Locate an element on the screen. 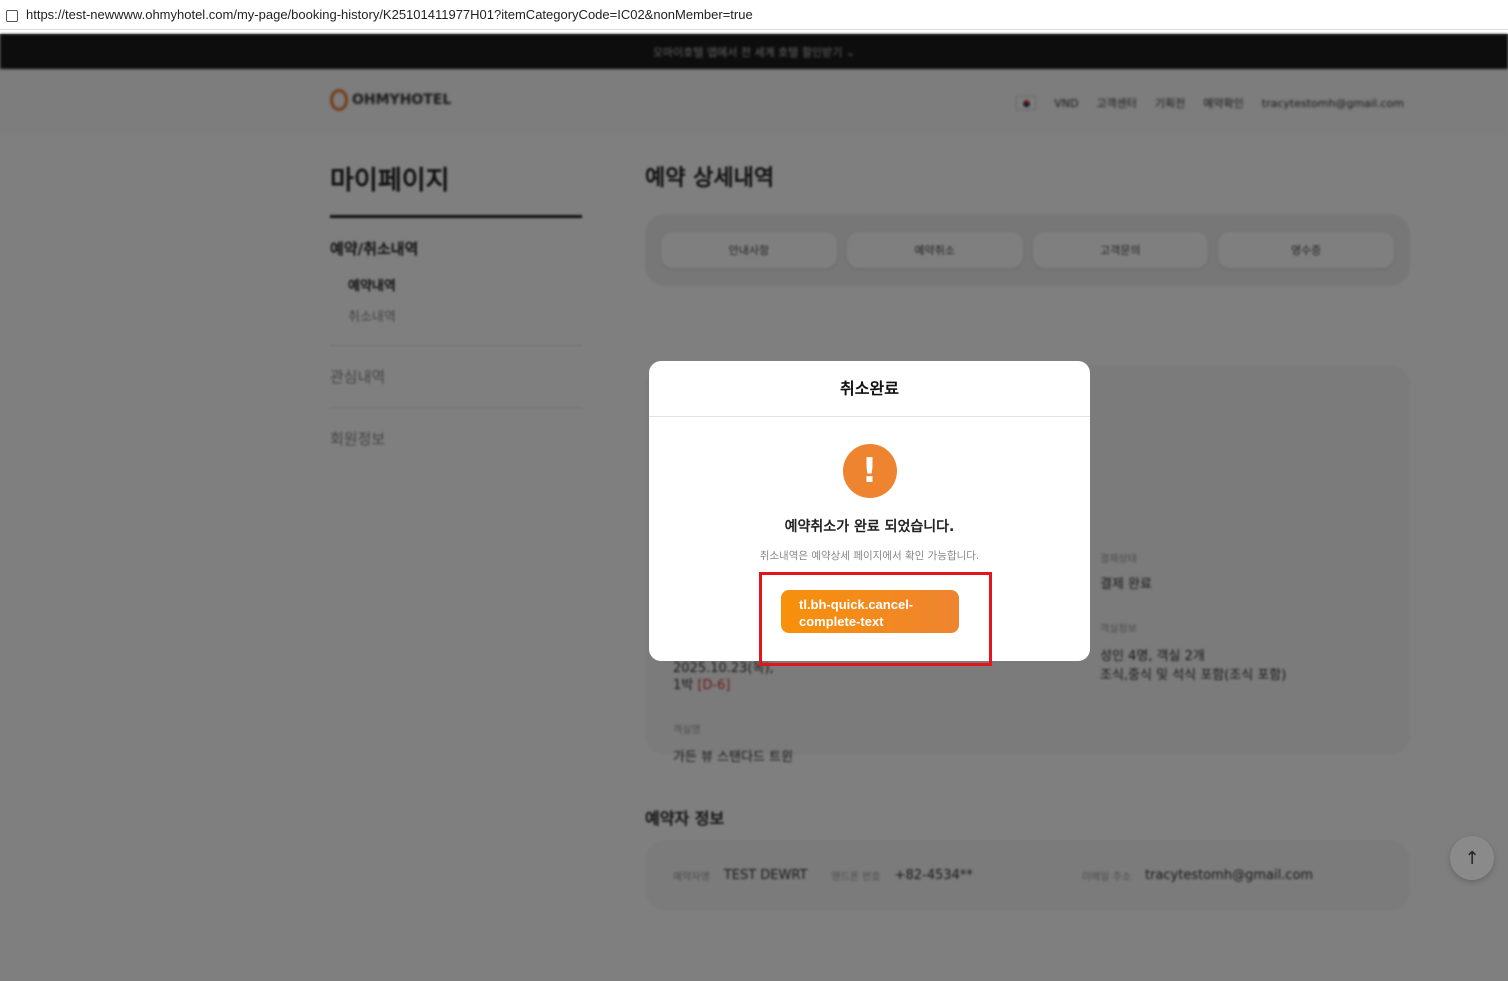 The image size is (1508, 981). highlight-box is located at coordinates (875, 619).